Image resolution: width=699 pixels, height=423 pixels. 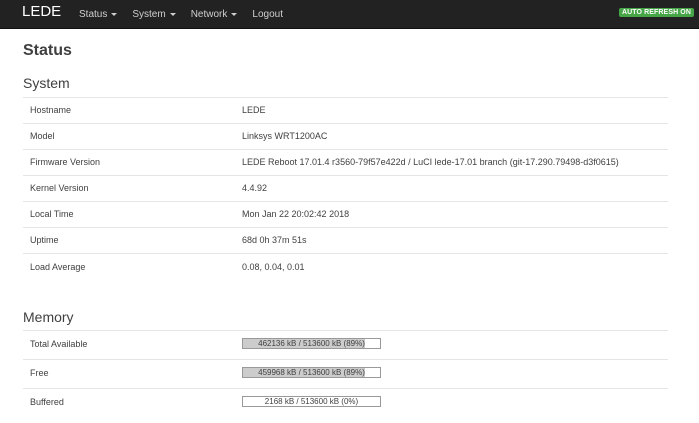 What do you see at coordinates (188, 14) in the screenshot?
I see `main-menu: Status System Network Logout` at bounding box center [188, 14].